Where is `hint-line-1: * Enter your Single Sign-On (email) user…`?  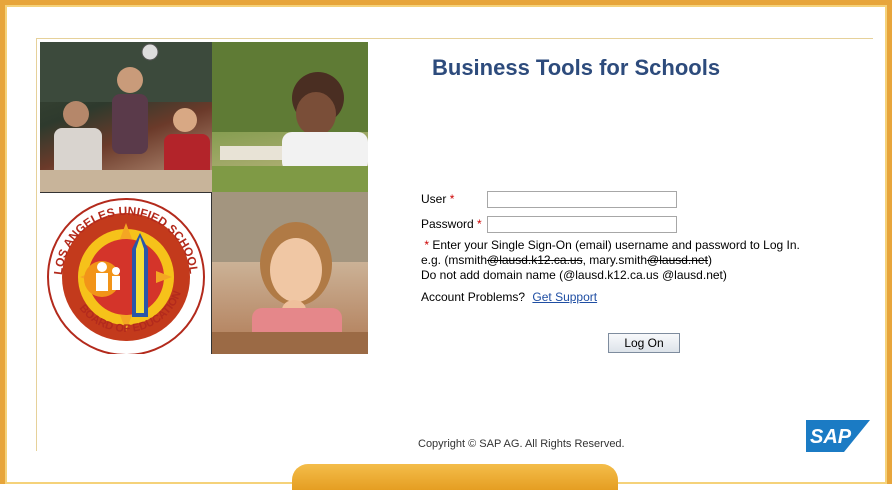
hint-line-1: * Enter your Single Sign-On (email) user… is located at coordinates (612, 245).